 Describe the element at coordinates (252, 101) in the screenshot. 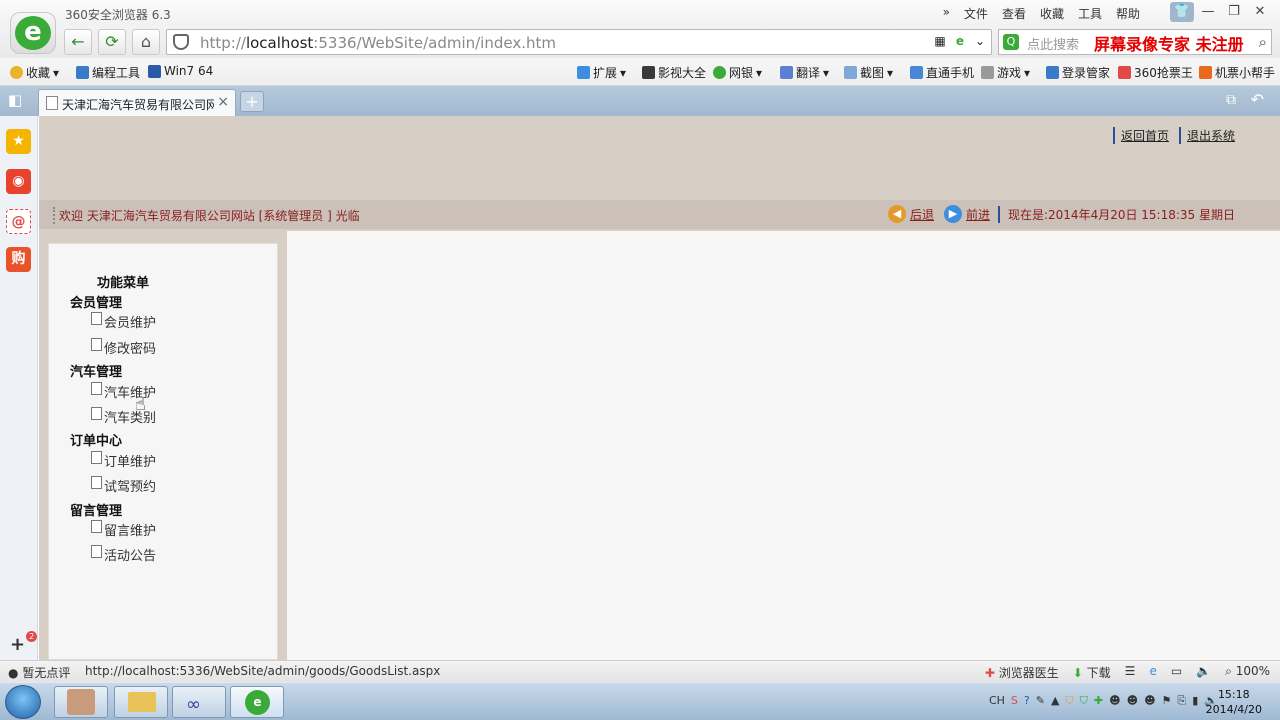

I see `new-tab-button: +` at that location.